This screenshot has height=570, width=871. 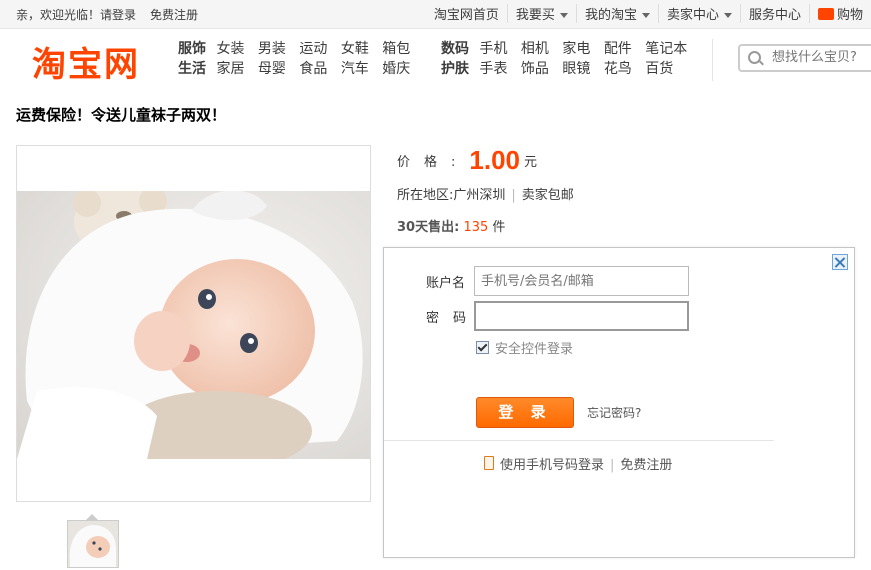 I want to click on nav-cart-label: 购物, so click(x=849, y=15).